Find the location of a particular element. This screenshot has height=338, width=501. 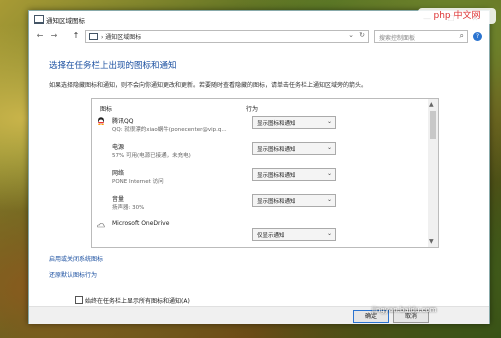

qq-icon is located at coordinates (101, 121).